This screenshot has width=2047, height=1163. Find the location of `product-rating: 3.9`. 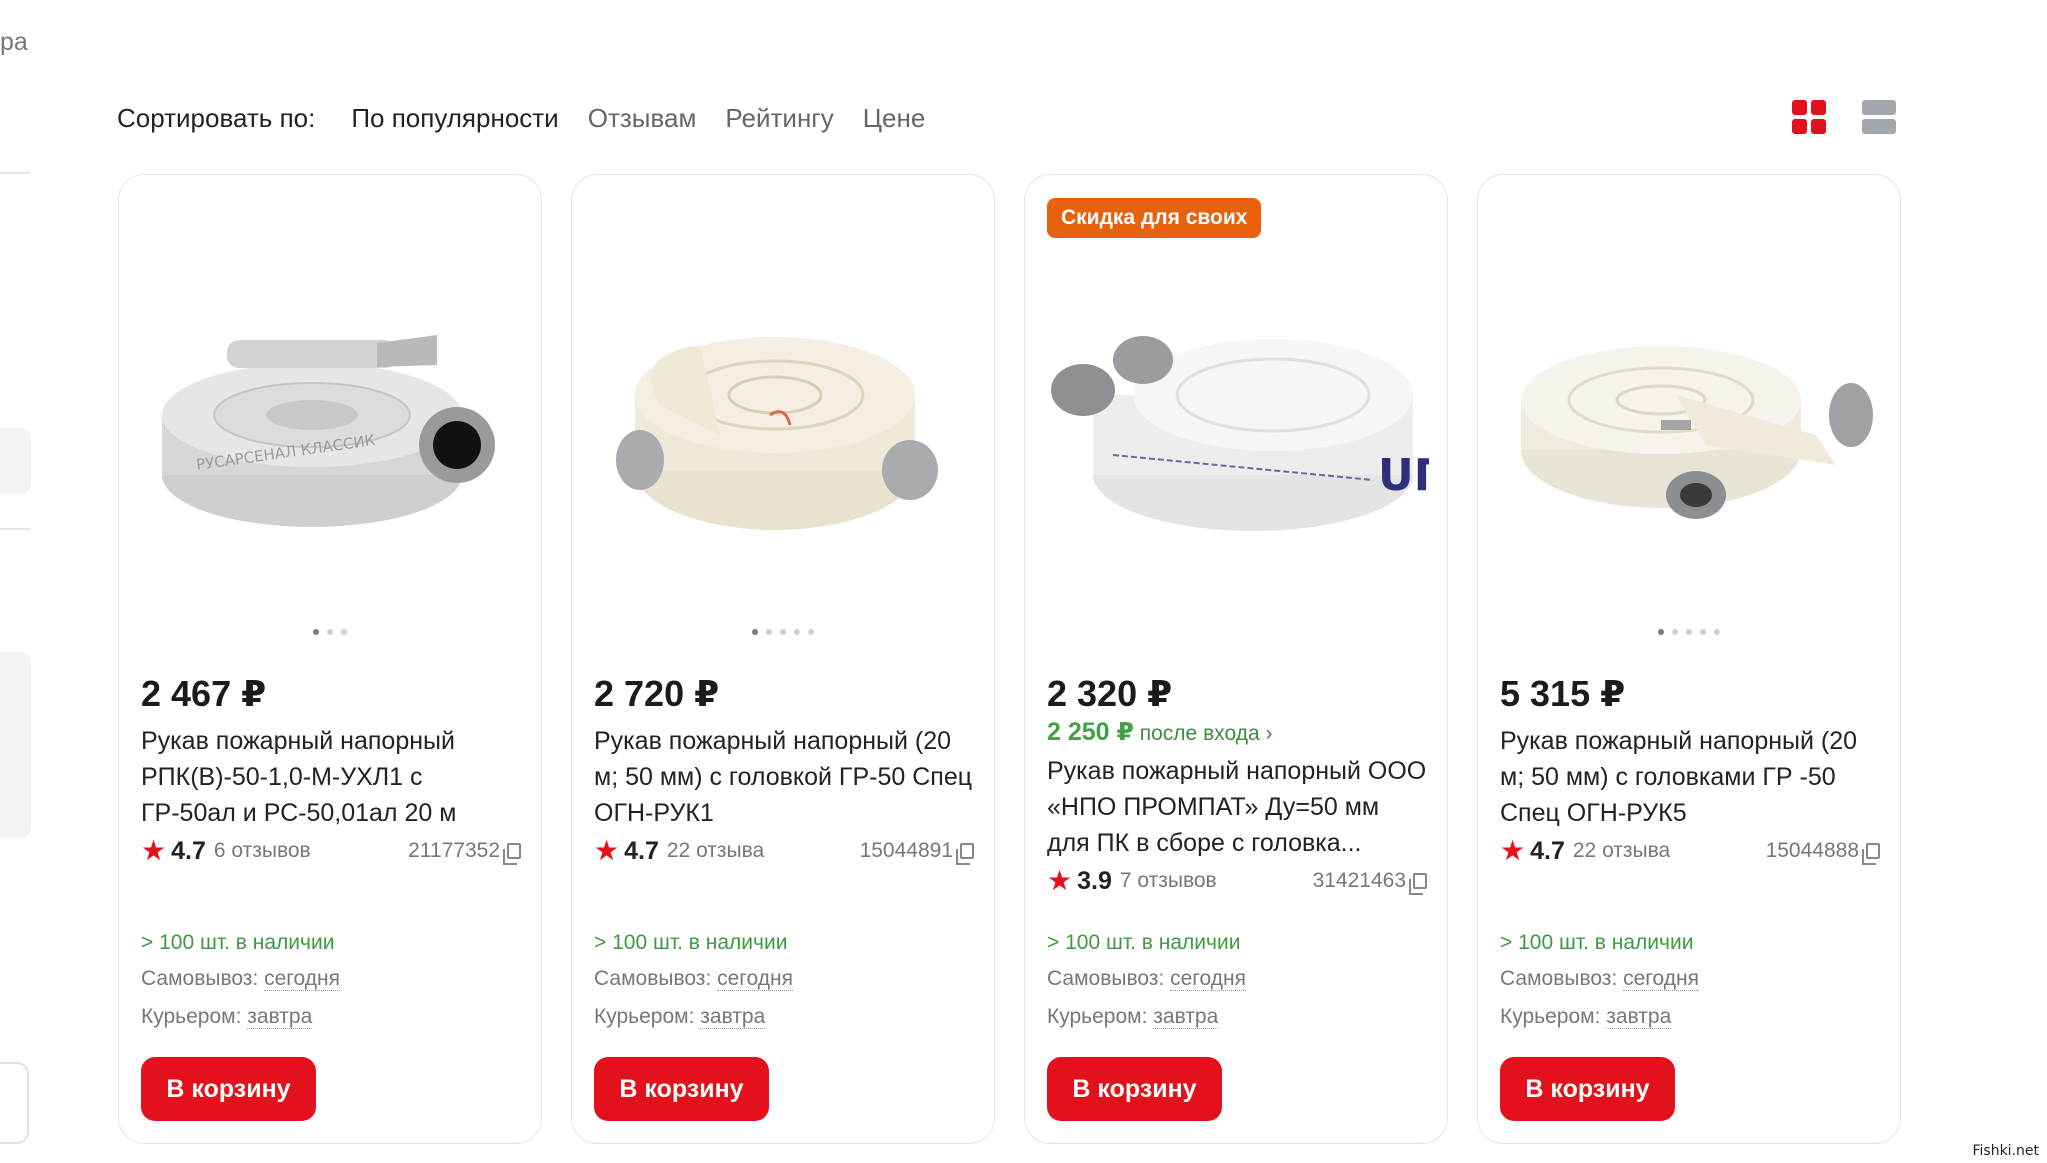

product-rating: 3.9 is located at coordinates (1094, 880).